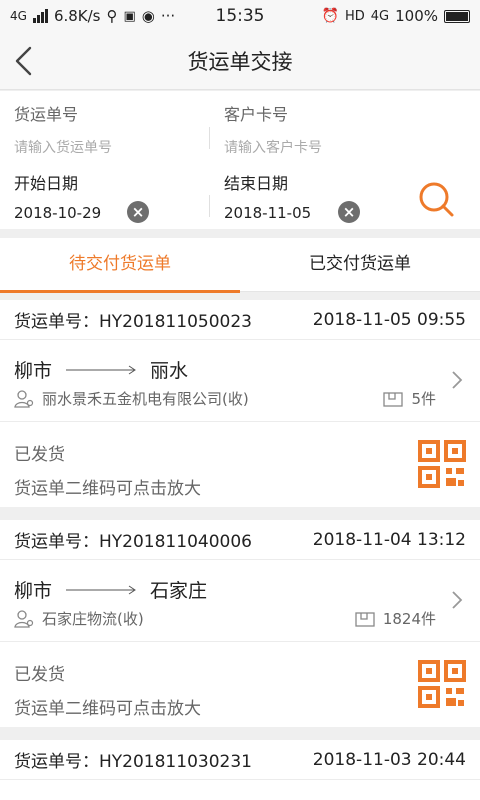 Image resolution: width=480 pixels, height=800 pixels. I want to click on receiver: 石家庄物流(收), so click(79, 618).